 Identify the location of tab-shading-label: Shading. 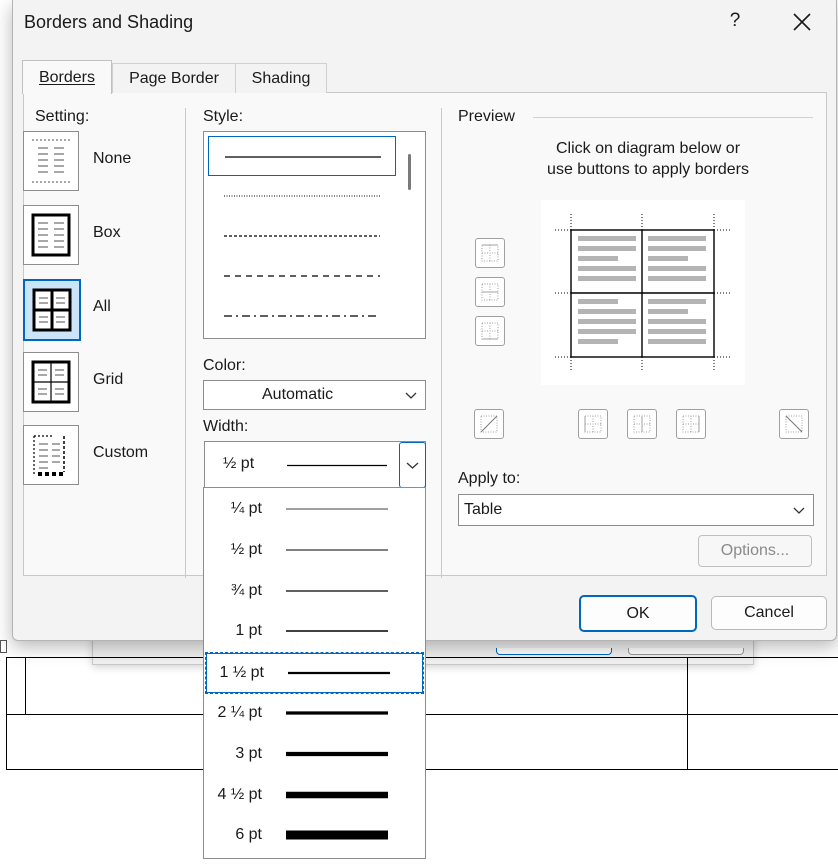
(281, 78).